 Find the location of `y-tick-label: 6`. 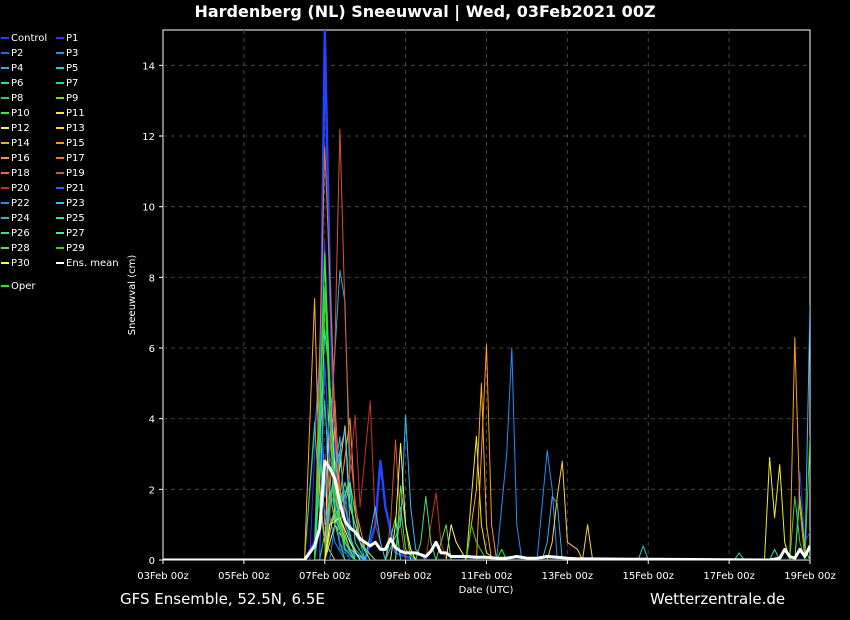

y-tick-label: 6 is located at coordinates (152, 349).